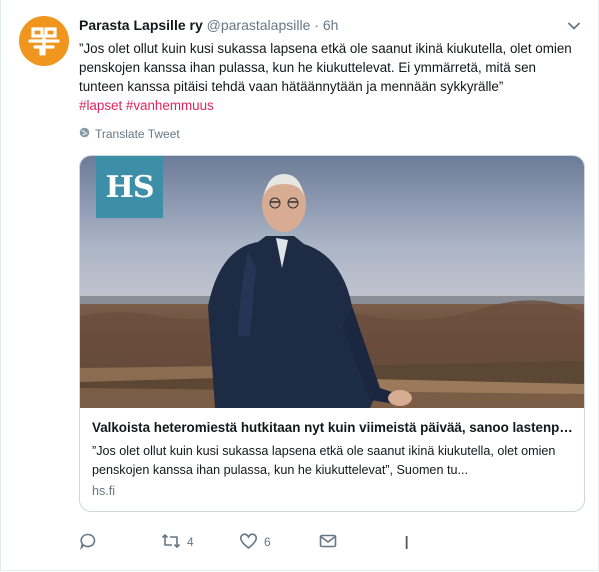 This screenshot has height=572, width=599. Describe the element at coordinates (137, 134) in the screenshot. I see `translate-label: Translate Tweet` at that location.